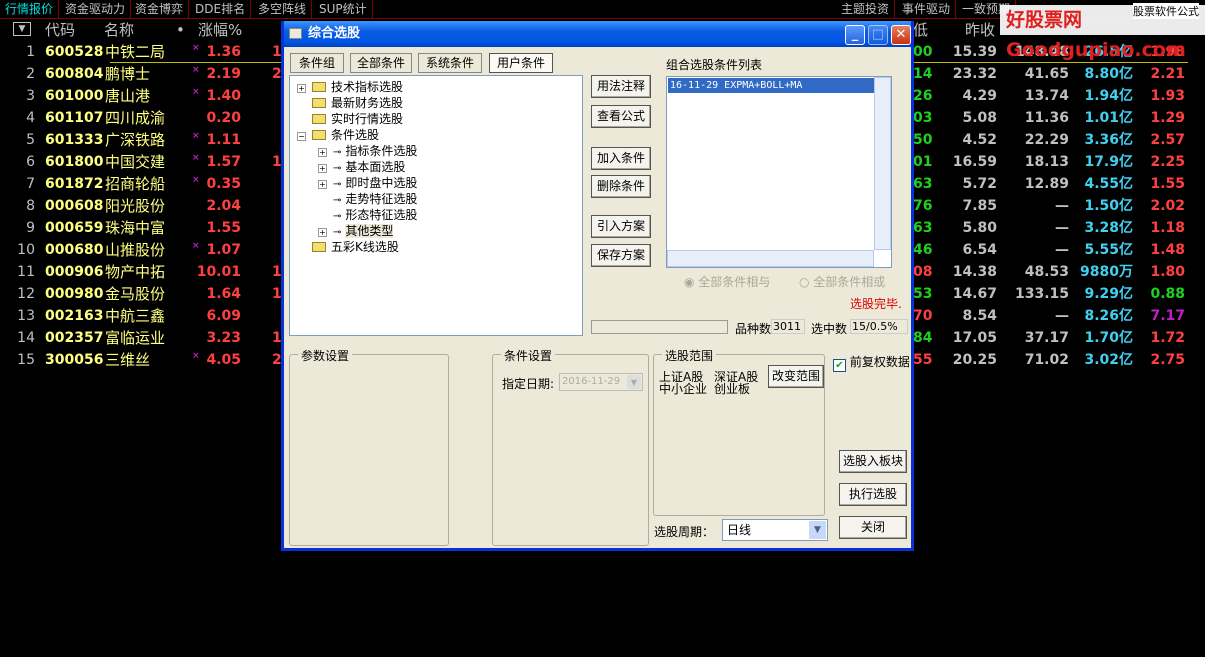 The image size is (1205, 657). What do you see at coordinates (30, 118) in the screenshot?
I see `row-index: 4` at bounding box center [30, 118].